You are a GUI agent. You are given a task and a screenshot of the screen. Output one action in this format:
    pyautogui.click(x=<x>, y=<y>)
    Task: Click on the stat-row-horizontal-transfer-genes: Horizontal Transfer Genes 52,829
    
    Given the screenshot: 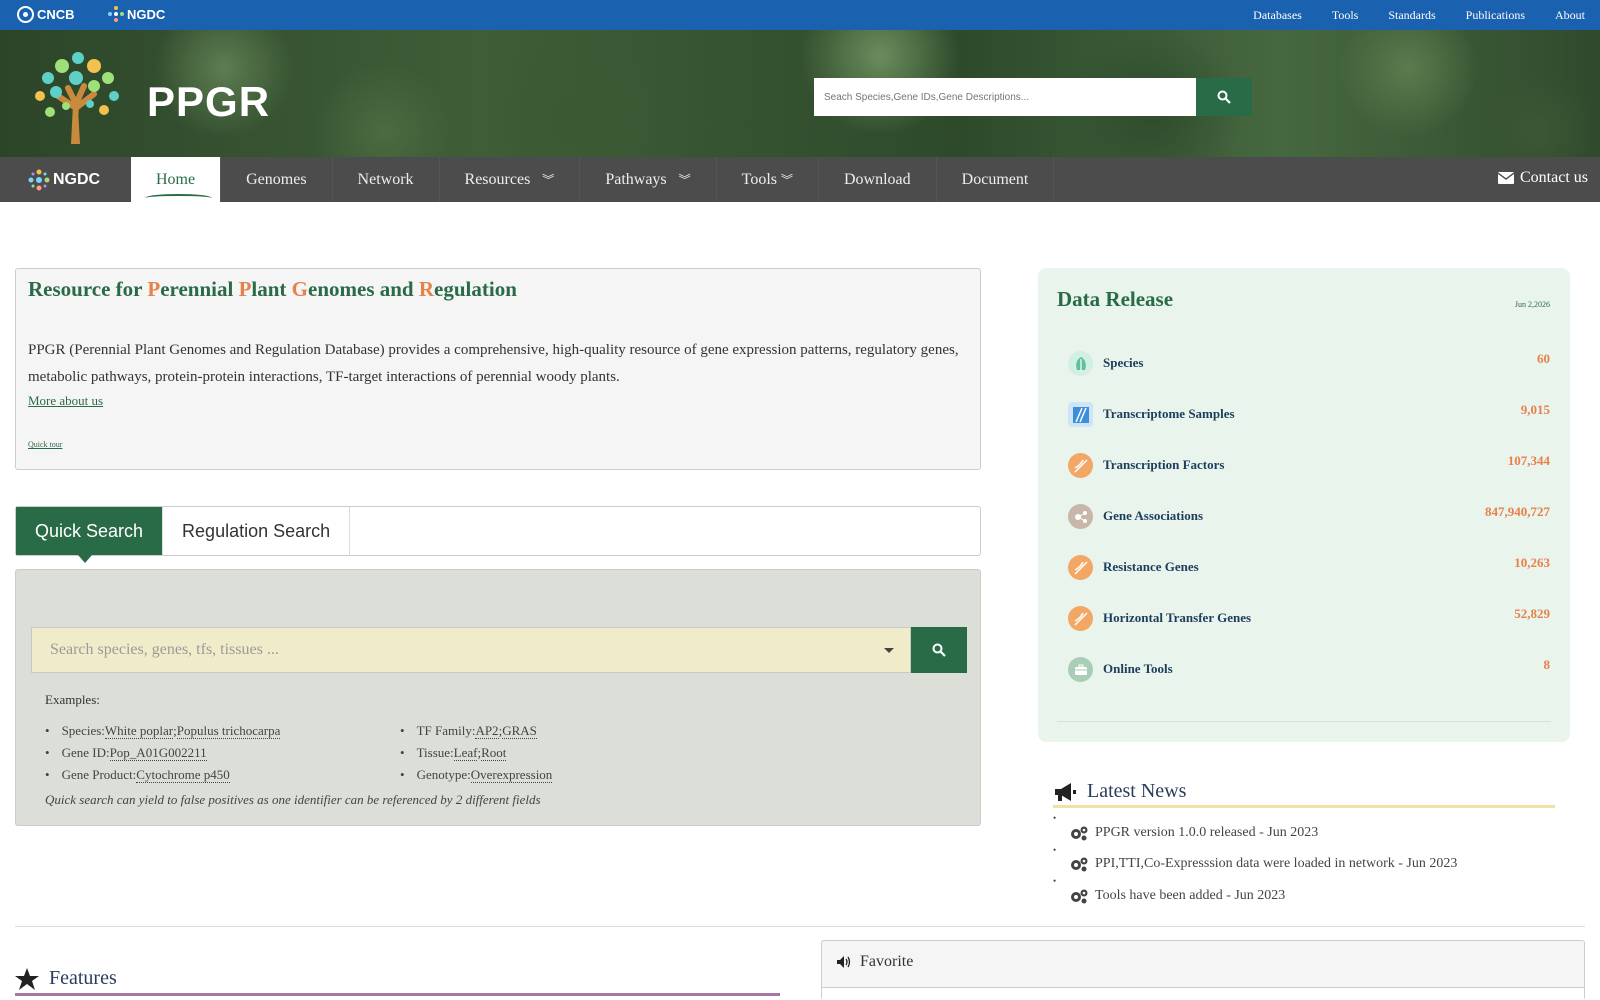 What is the action you would take?
    pyautogui.click(x=1309, y=619)
    